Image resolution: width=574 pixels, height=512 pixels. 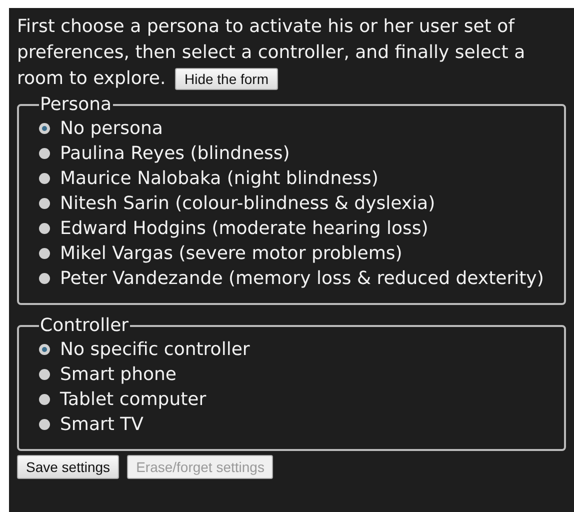 What do you see at coordinates (175, 153) in the screenshot?
I see `option-label: Paulina Reyes (blindness)` at bounding box center [175, 153].